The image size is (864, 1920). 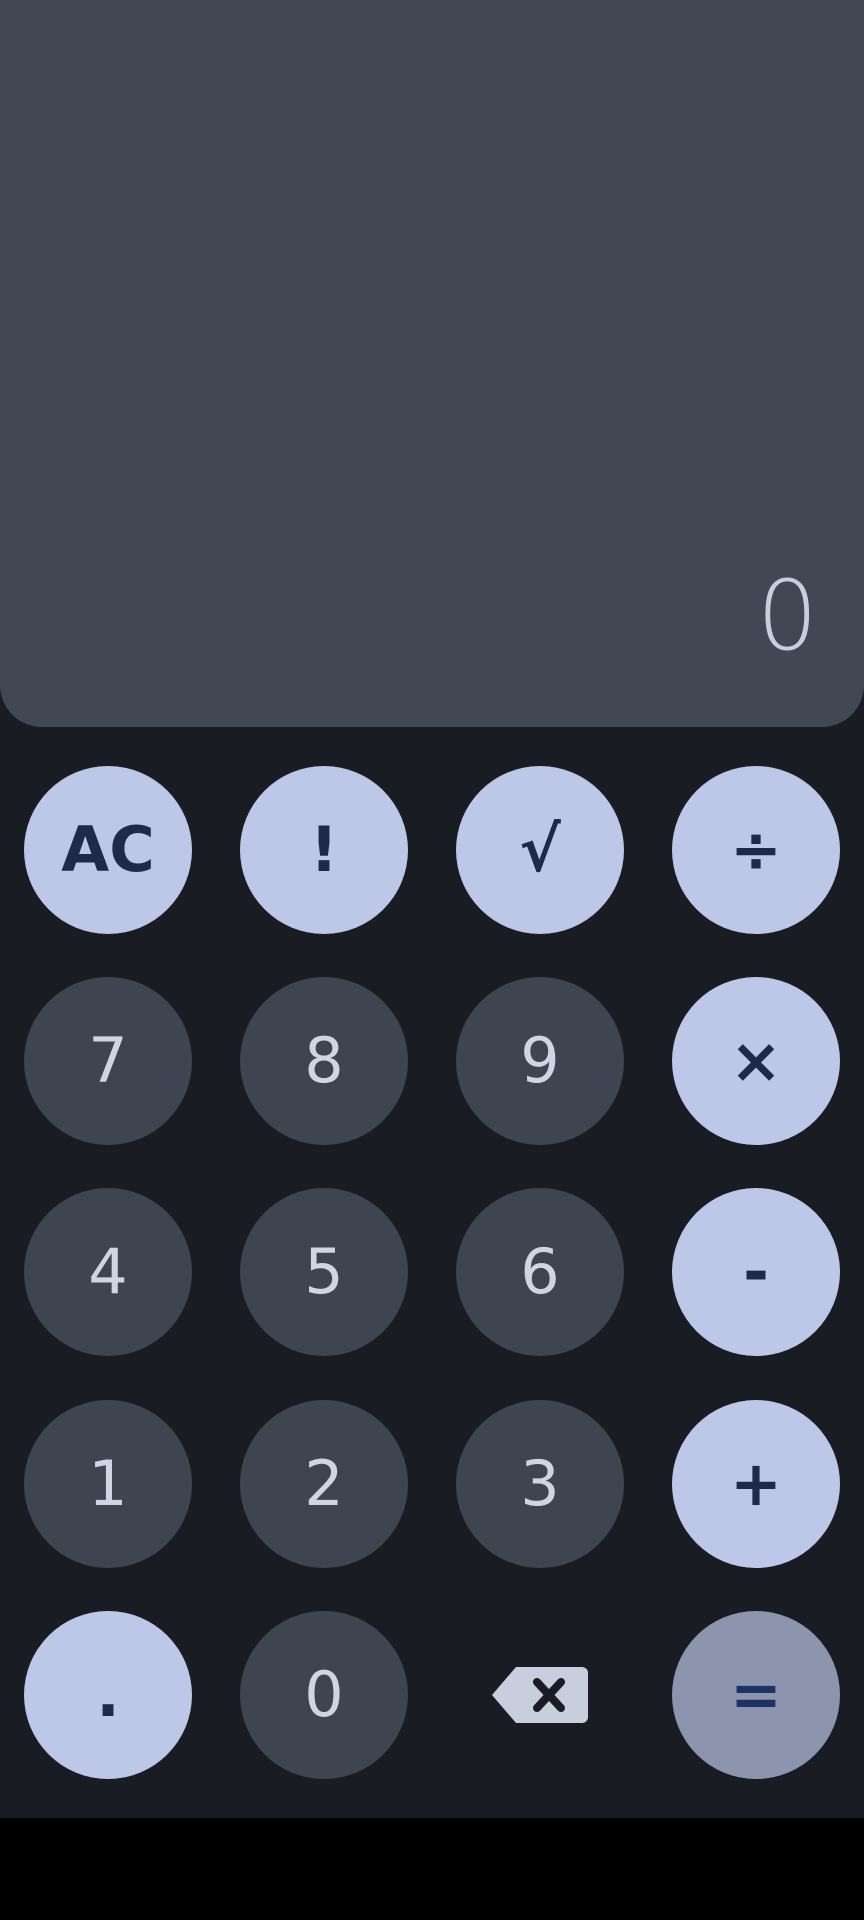 I want to click on multiply-button: ×, so click(x=756, y=1061).